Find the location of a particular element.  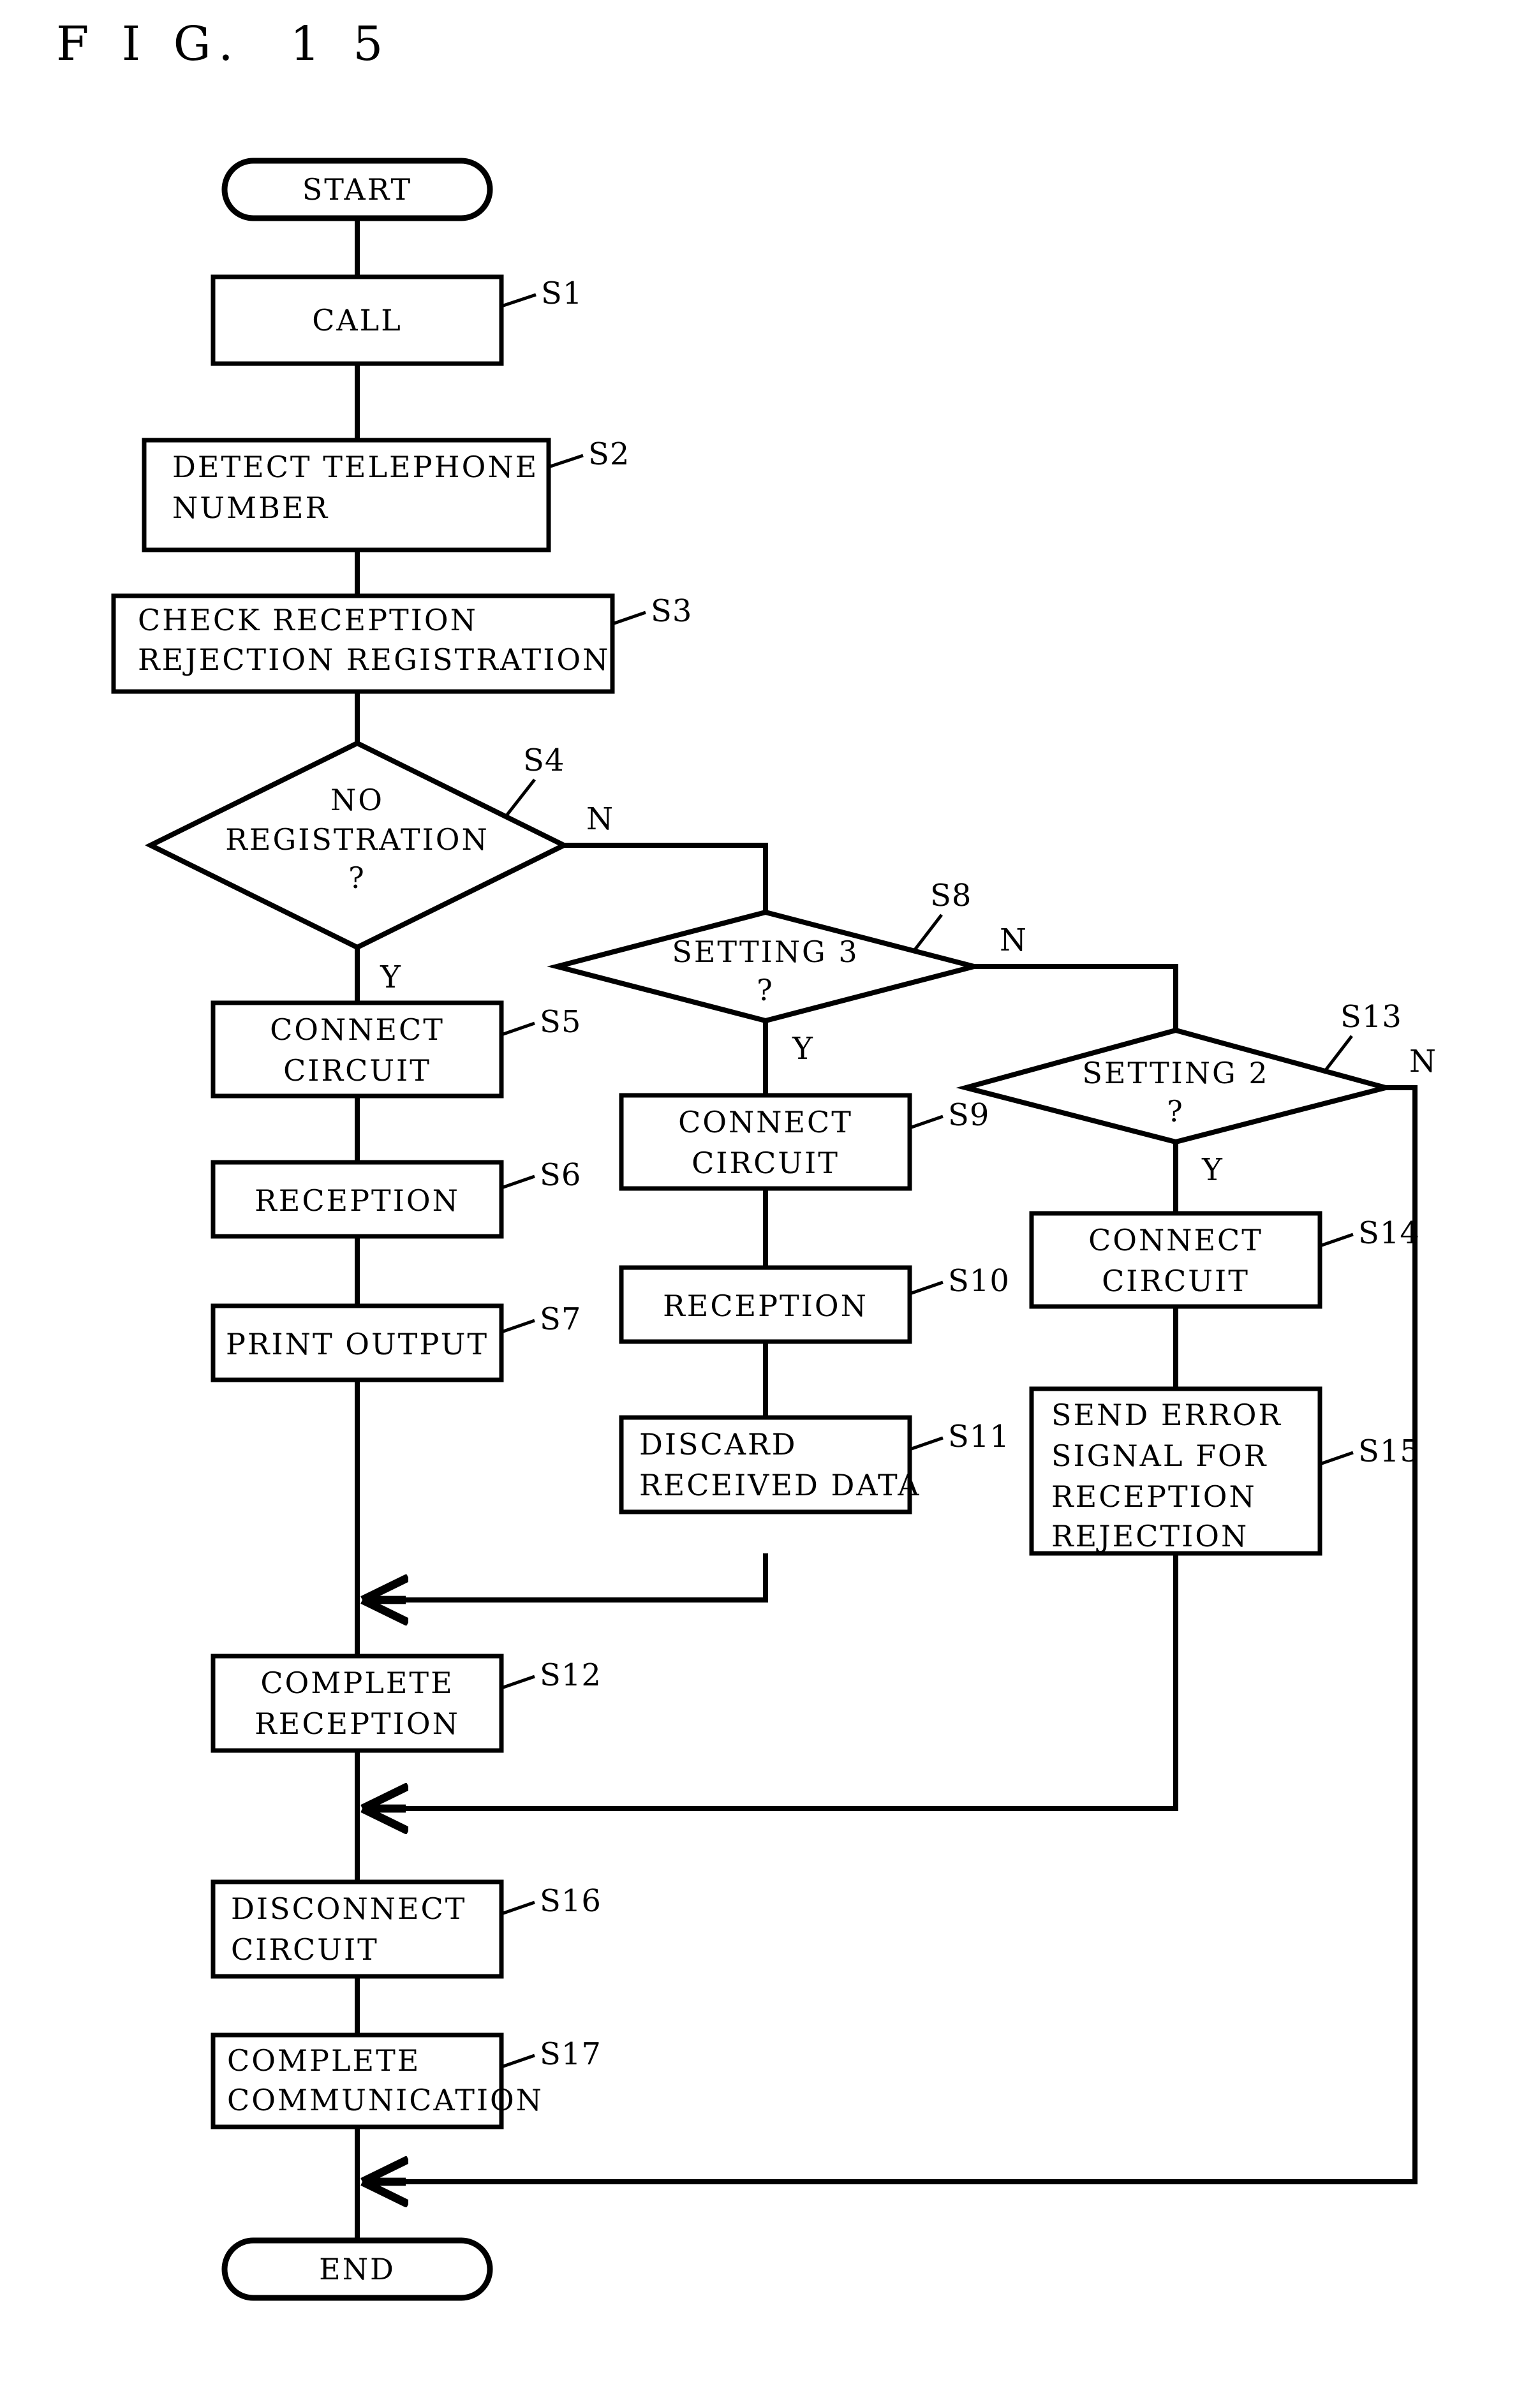

s14-step-label: S14 is located at coordinates (1389, 1233).